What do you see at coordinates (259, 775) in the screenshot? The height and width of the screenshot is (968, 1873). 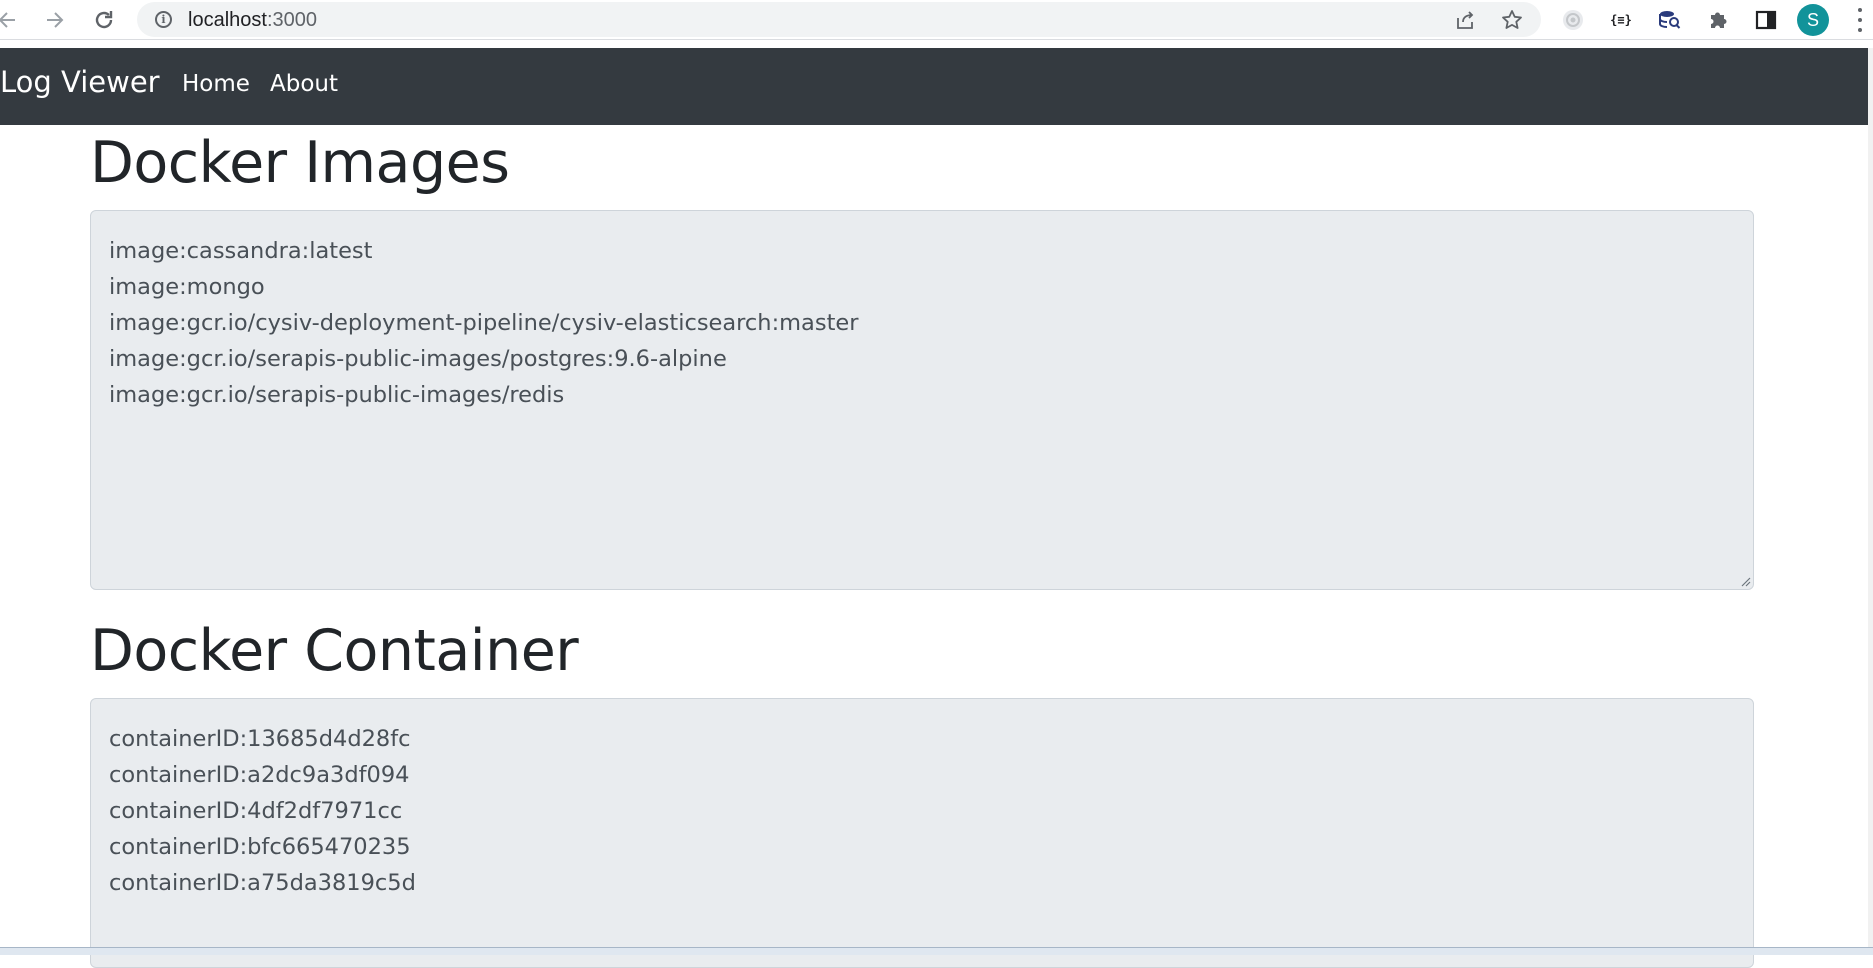 I see `container-line: containerID:a2dc9a3df094` at bounding box center [259, 775].